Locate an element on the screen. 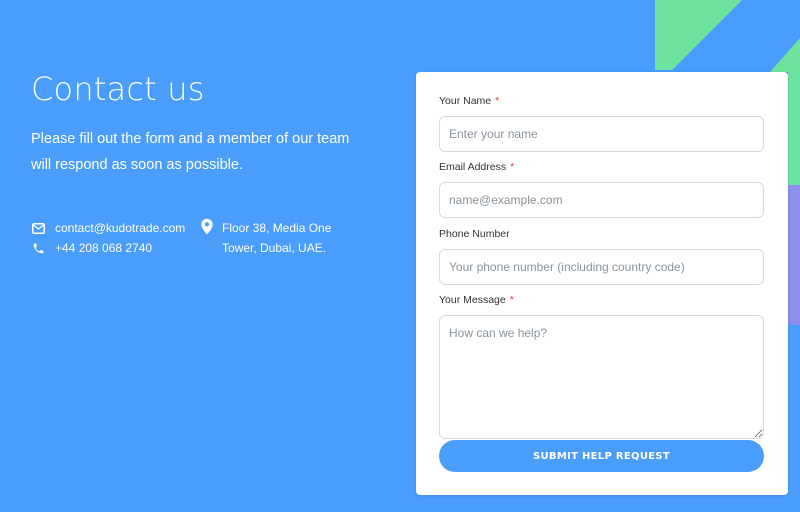 This screenshot has height=512, width=800. map-pin-icon is located at coordinates (207, 226).